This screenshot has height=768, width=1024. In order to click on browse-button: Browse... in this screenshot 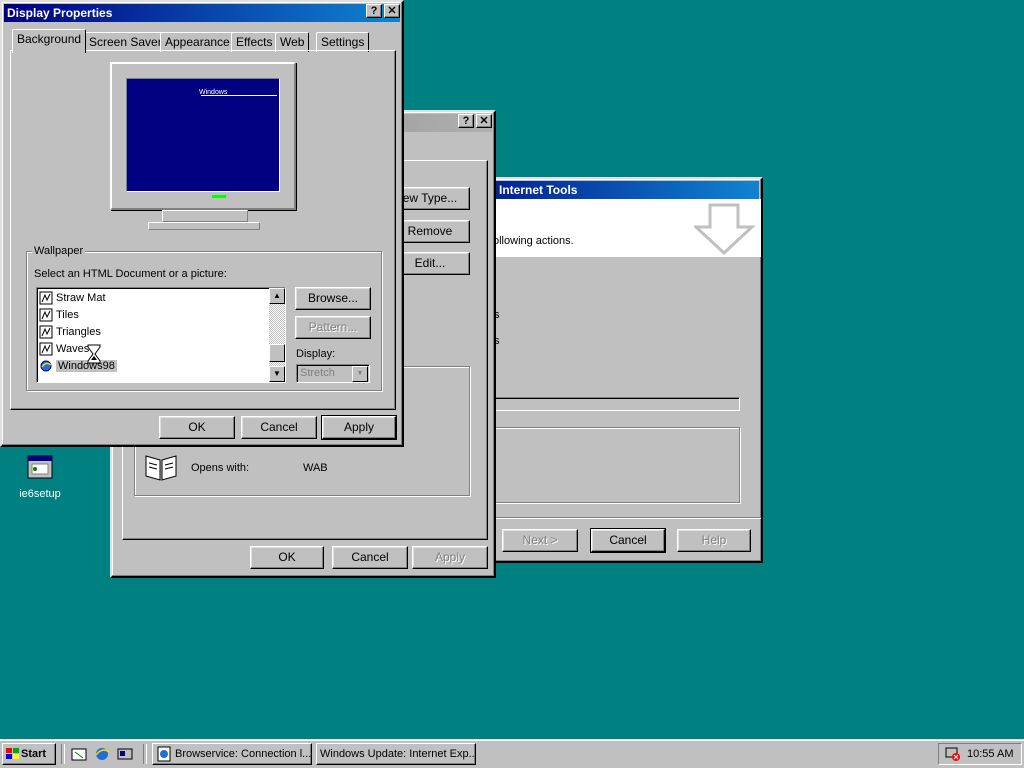, I will do `click(333, 298)`.